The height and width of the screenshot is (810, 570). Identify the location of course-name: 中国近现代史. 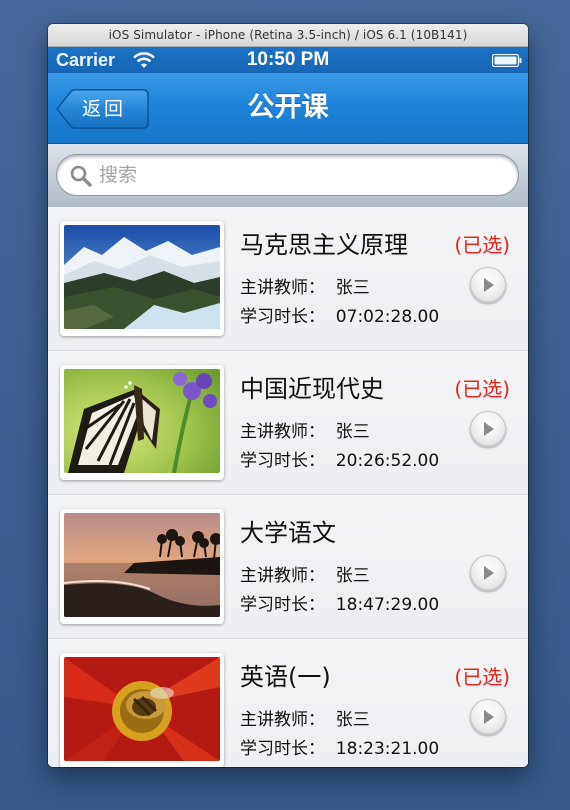
(312, 389).